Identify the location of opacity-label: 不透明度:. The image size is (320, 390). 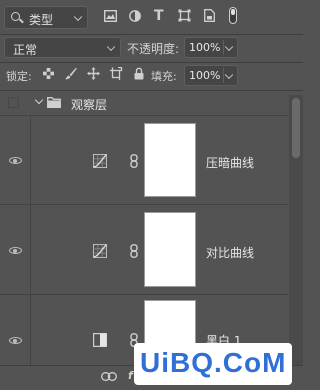
(153, 49).